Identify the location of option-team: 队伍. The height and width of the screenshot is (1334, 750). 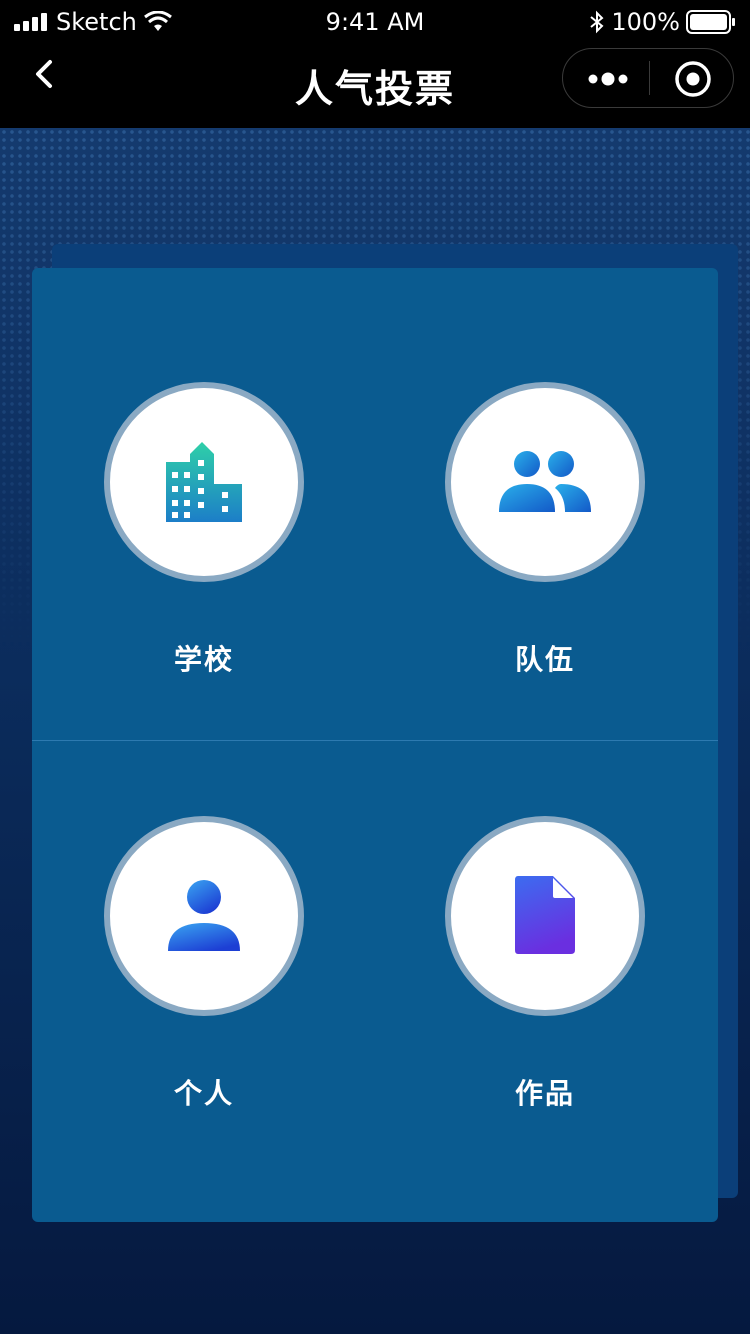
(523, 529).